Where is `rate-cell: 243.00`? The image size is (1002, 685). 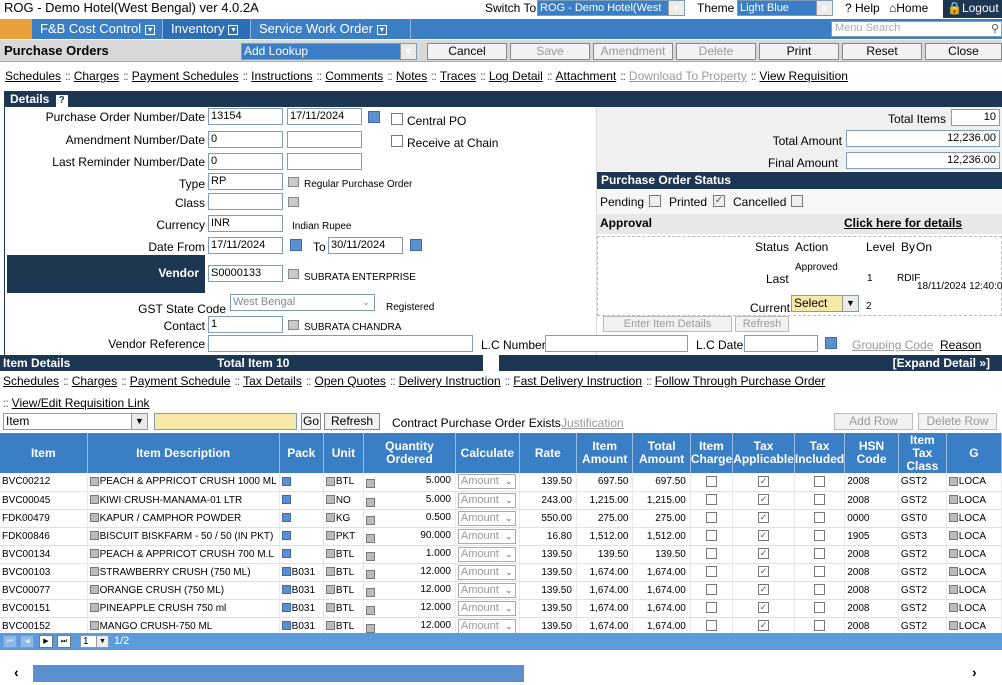 rate-cell: 243.00 is located at coordinates (548, 500).